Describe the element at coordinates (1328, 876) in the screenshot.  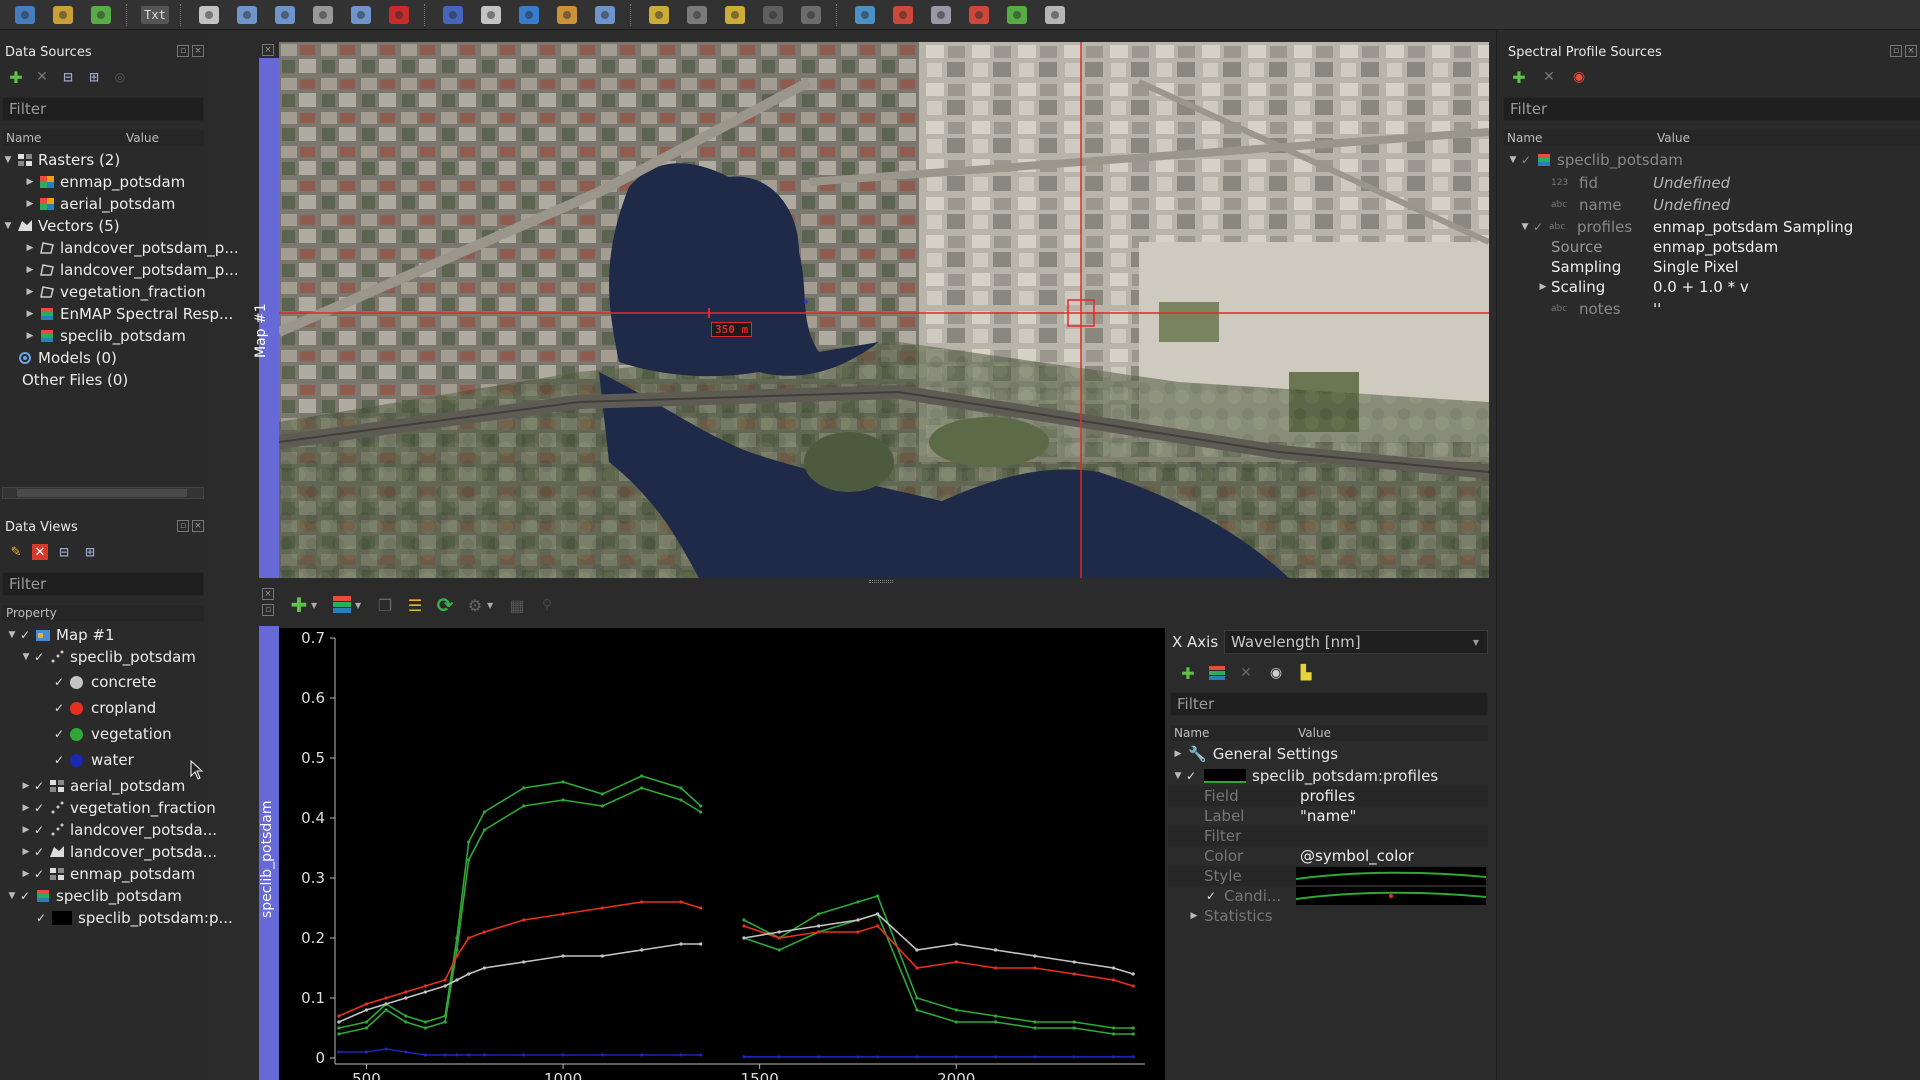
I see `style-row: Style` at that location.